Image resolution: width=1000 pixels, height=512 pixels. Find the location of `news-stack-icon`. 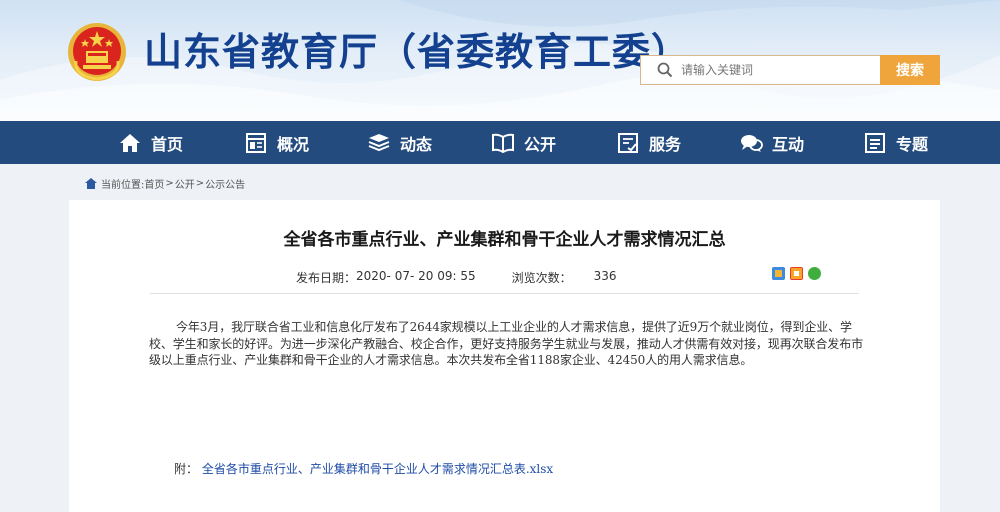

news-stack-icon is located at coordinates (379, 142).